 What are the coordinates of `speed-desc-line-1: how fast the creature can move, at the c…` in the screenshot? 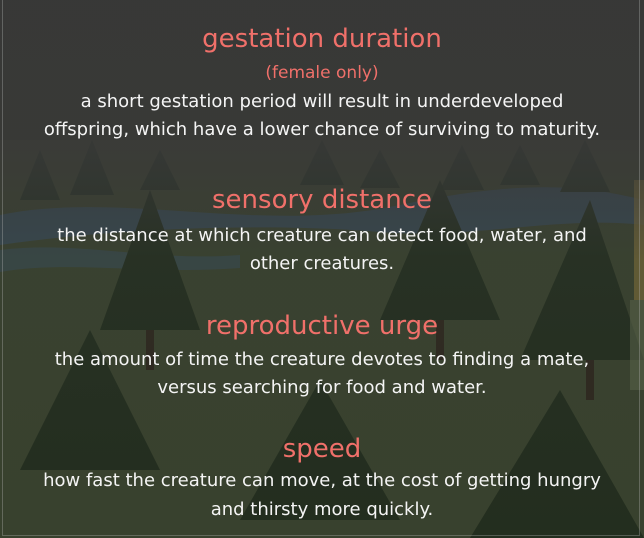 It's located at (322, 480).